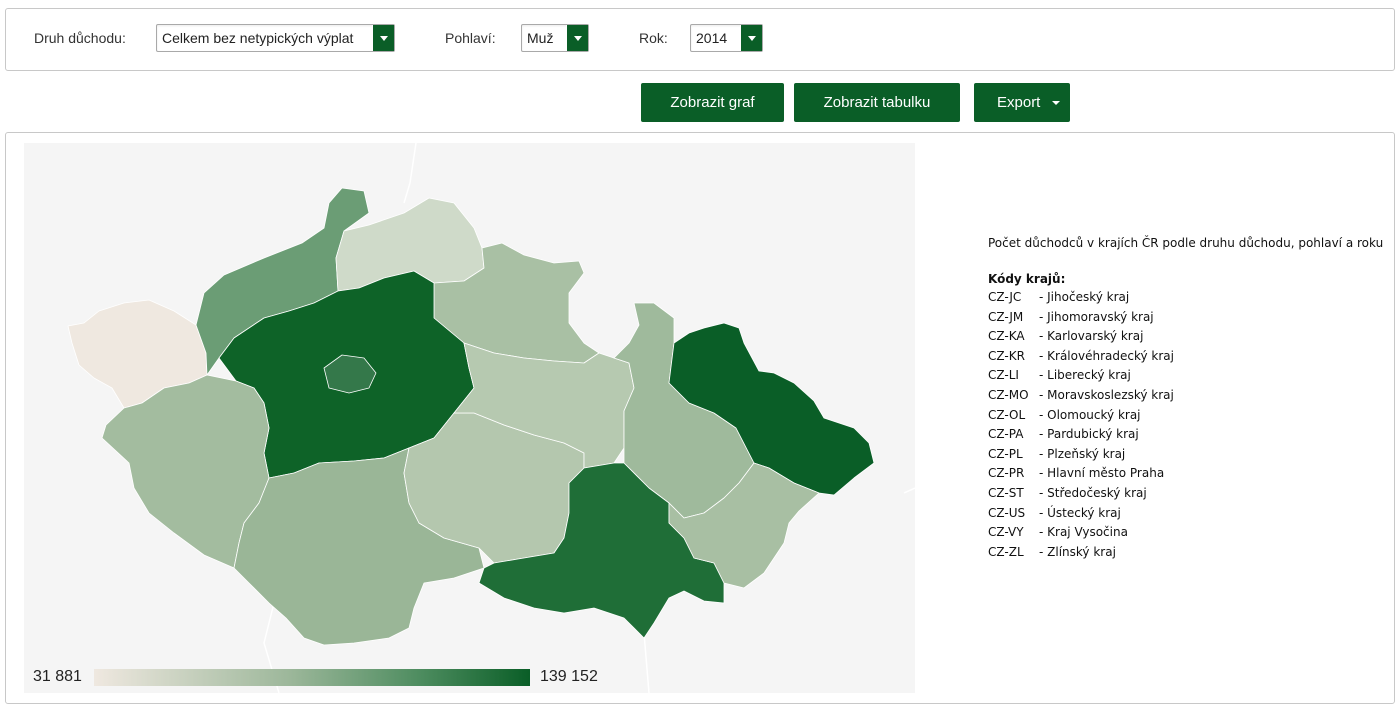  What do you see at coordinates (1185, 300) in the screenshot?
I see `region-code-row: CZ-JC - Jihočeský kraj` at bounding box center [1185, 300].